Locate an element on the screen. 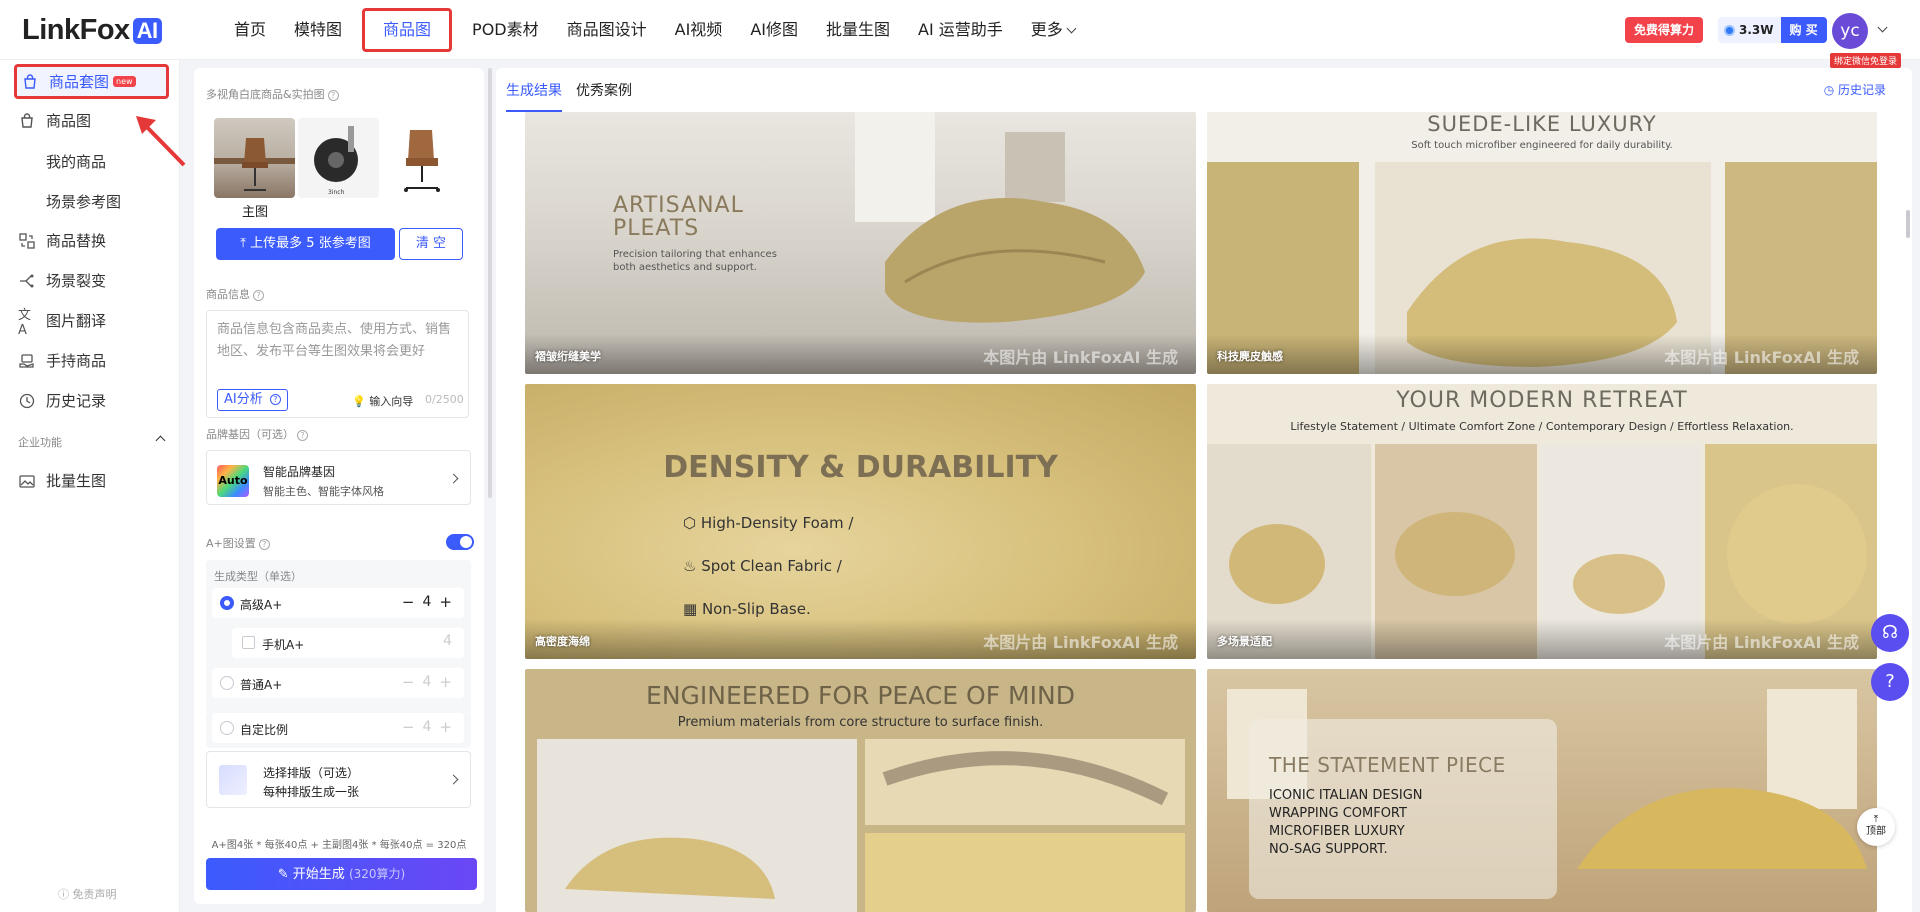  product-info-label-text: 商品信息 is located at coordinates (228, 294).